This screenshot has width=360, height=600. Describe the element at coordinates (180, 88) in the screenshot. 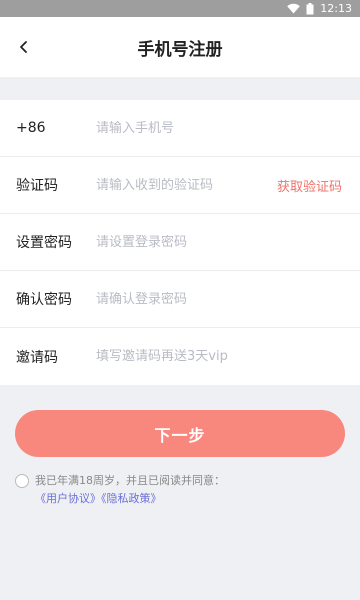

I see `section-gap` at that location.